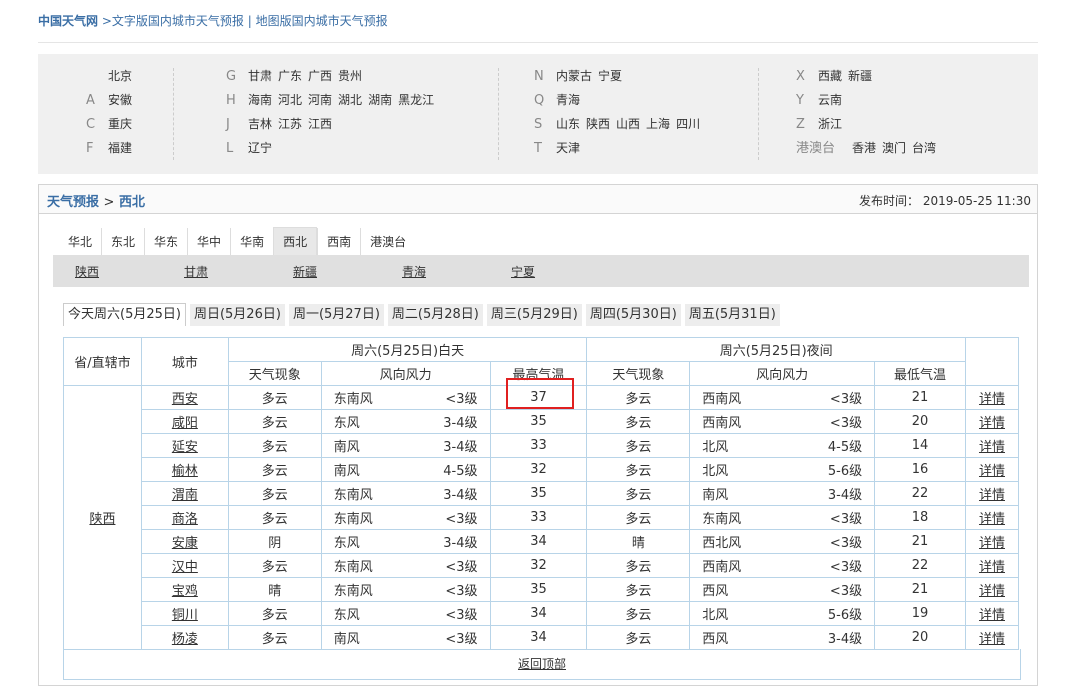  I want to click on area-tab: 华中, so click(208, 242).